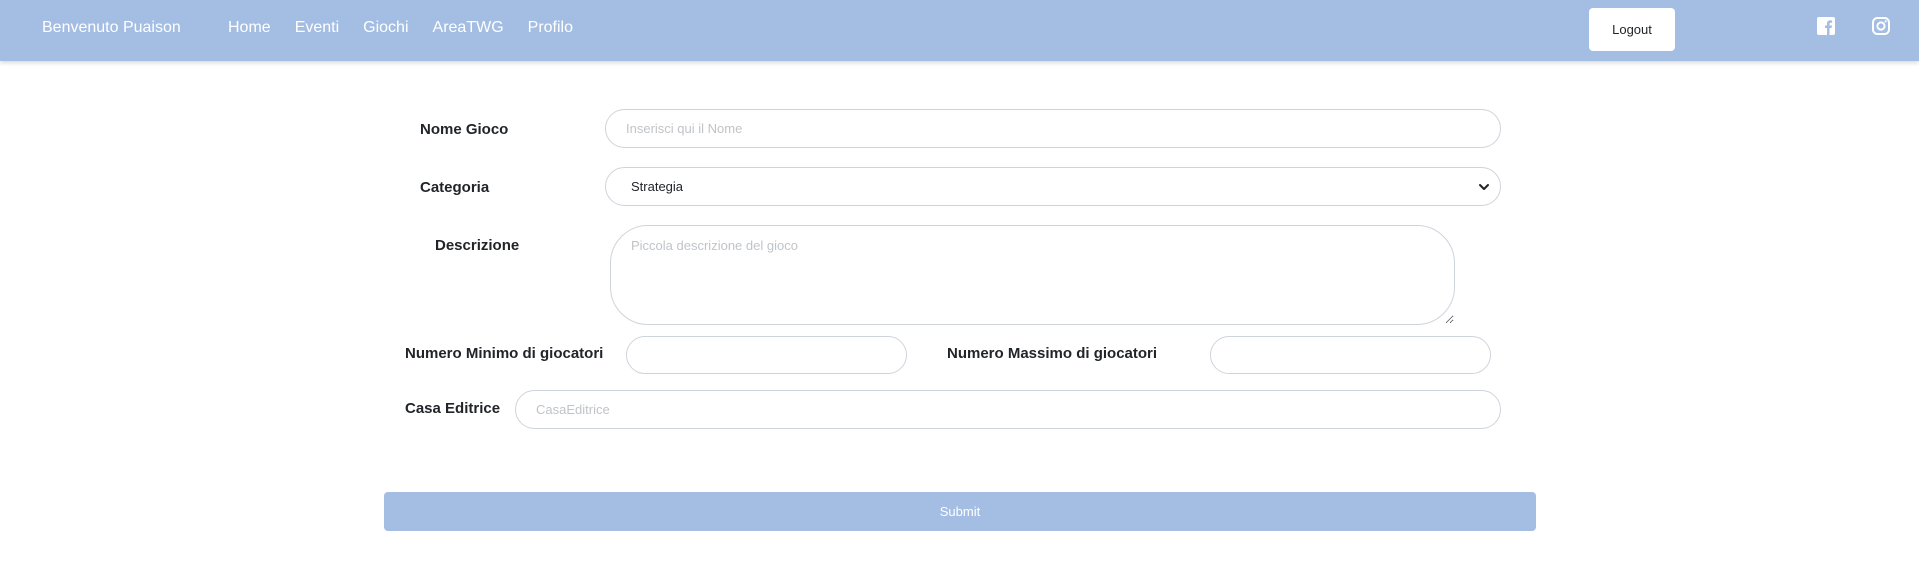  What do you see at coordinates (657, 186) in the screenshot?
I see `categoria-selected-value: Strategia` at bounding box center [657, 186].